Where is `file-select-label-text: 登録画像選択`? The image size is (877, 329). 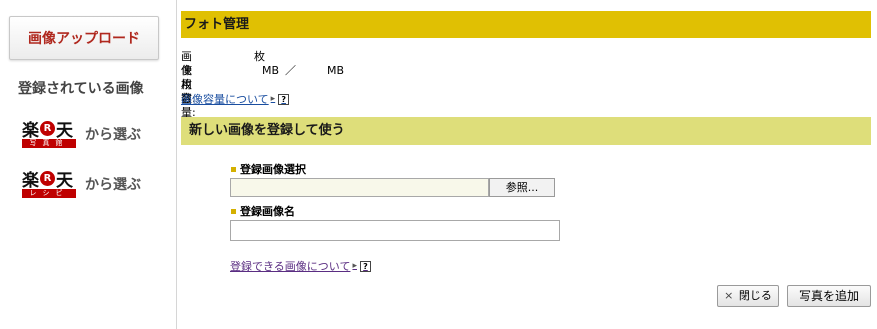
file-select-label-text: 登録画像選択 is located at coordinates (273, 169).